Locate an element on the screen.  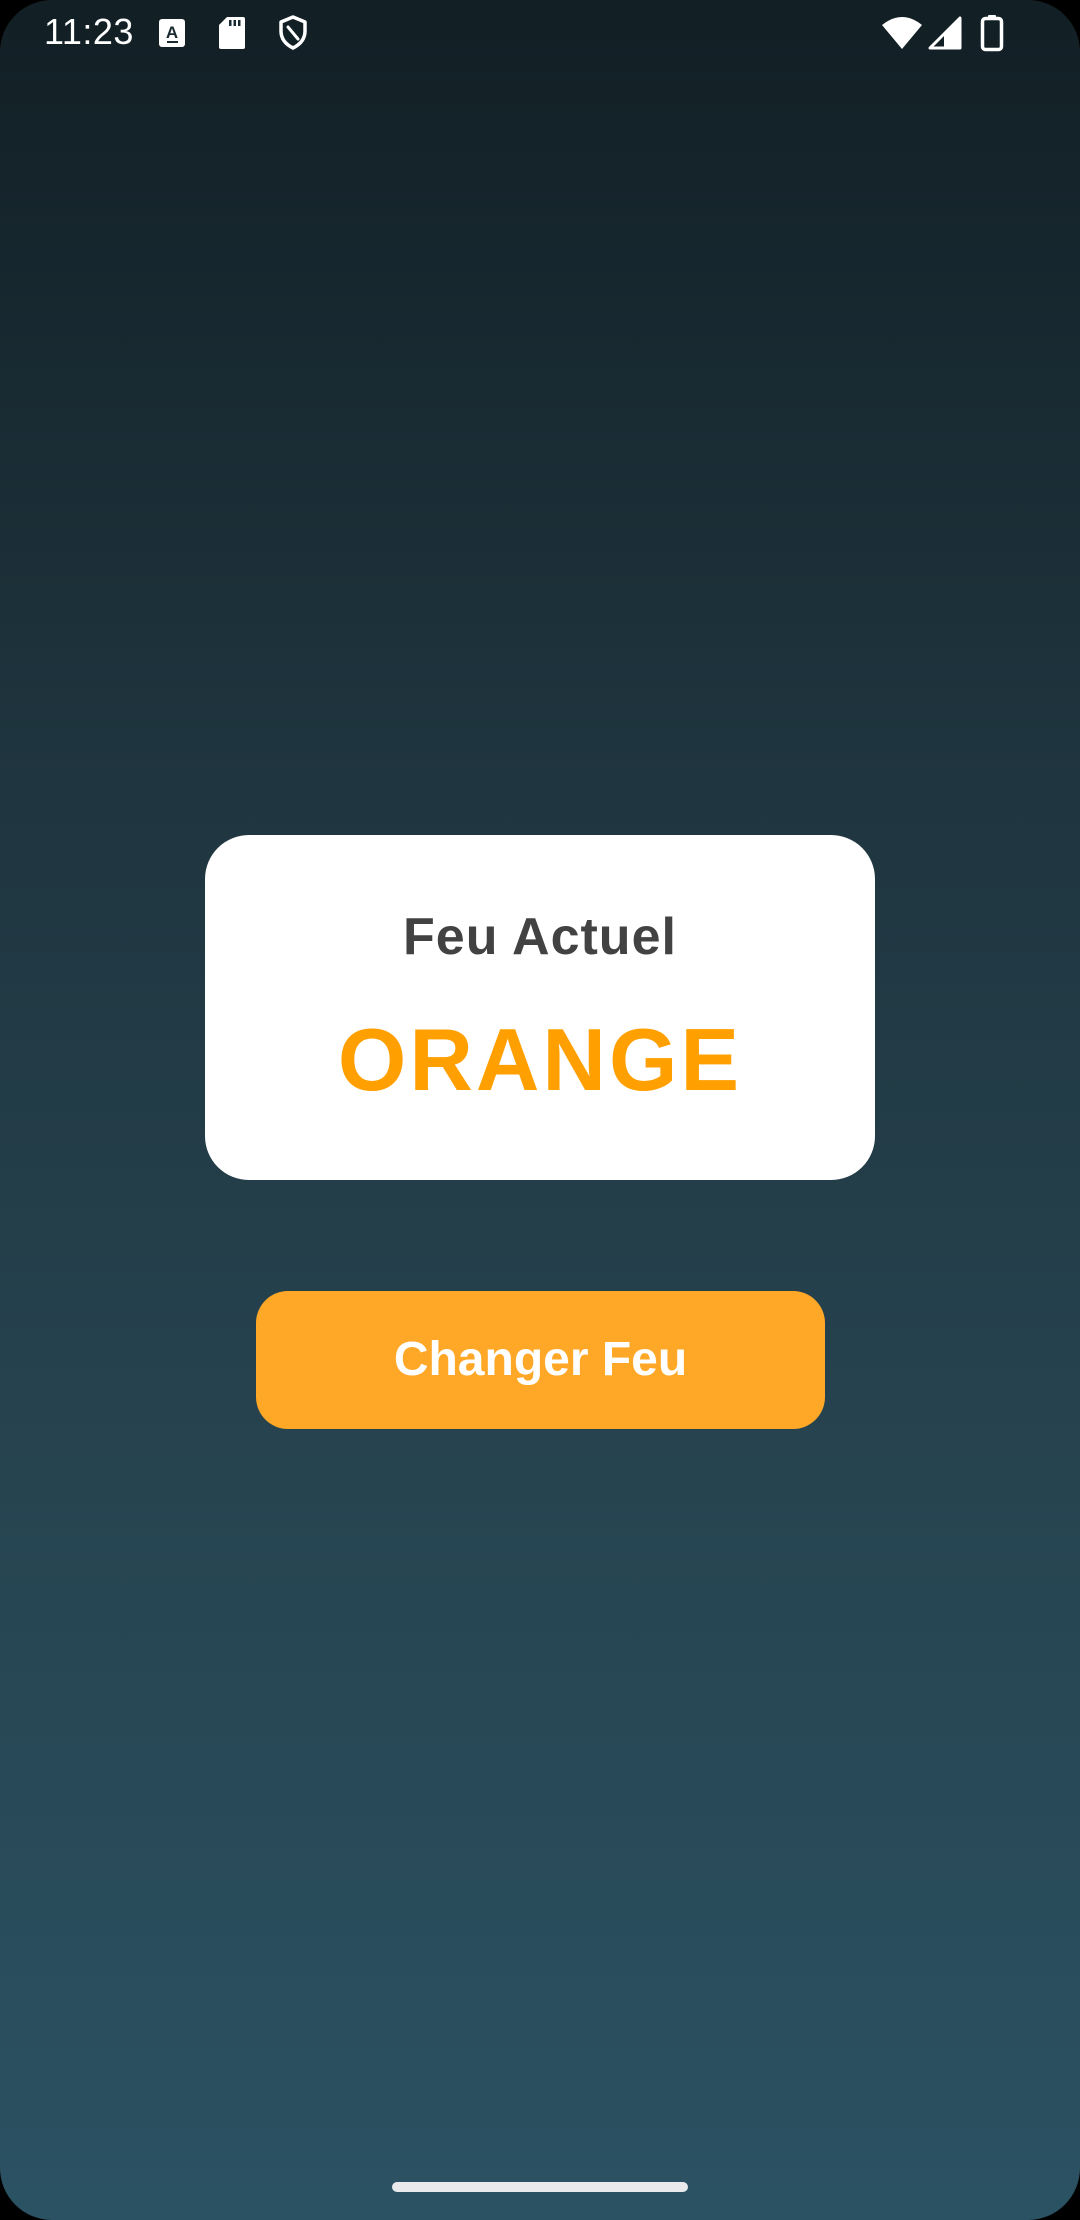
shield-icon is located at coordinates (293, 32).